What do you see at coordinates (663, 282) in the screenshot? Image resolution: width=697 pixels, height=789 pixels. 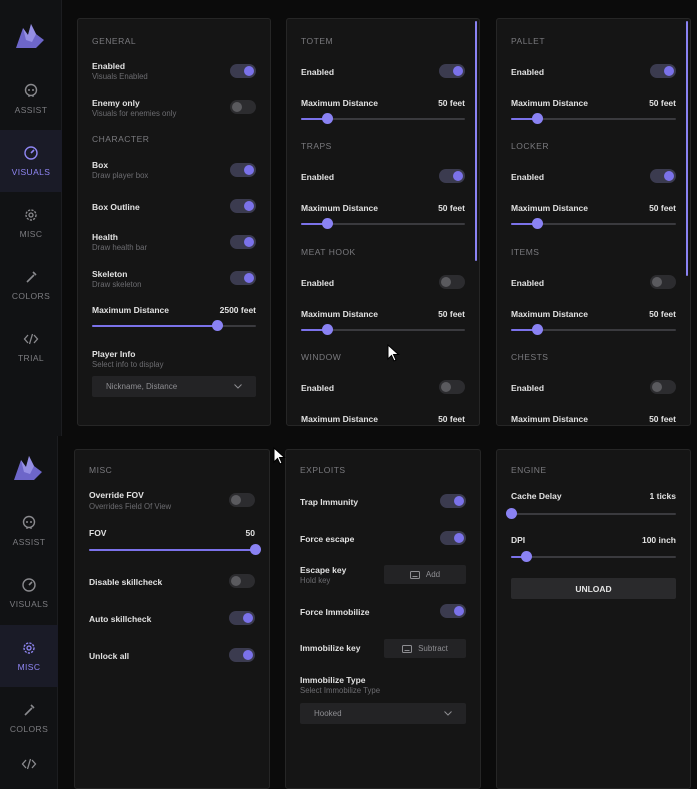 I see `items-enabled-toggle` at bounding box center [663, 282].